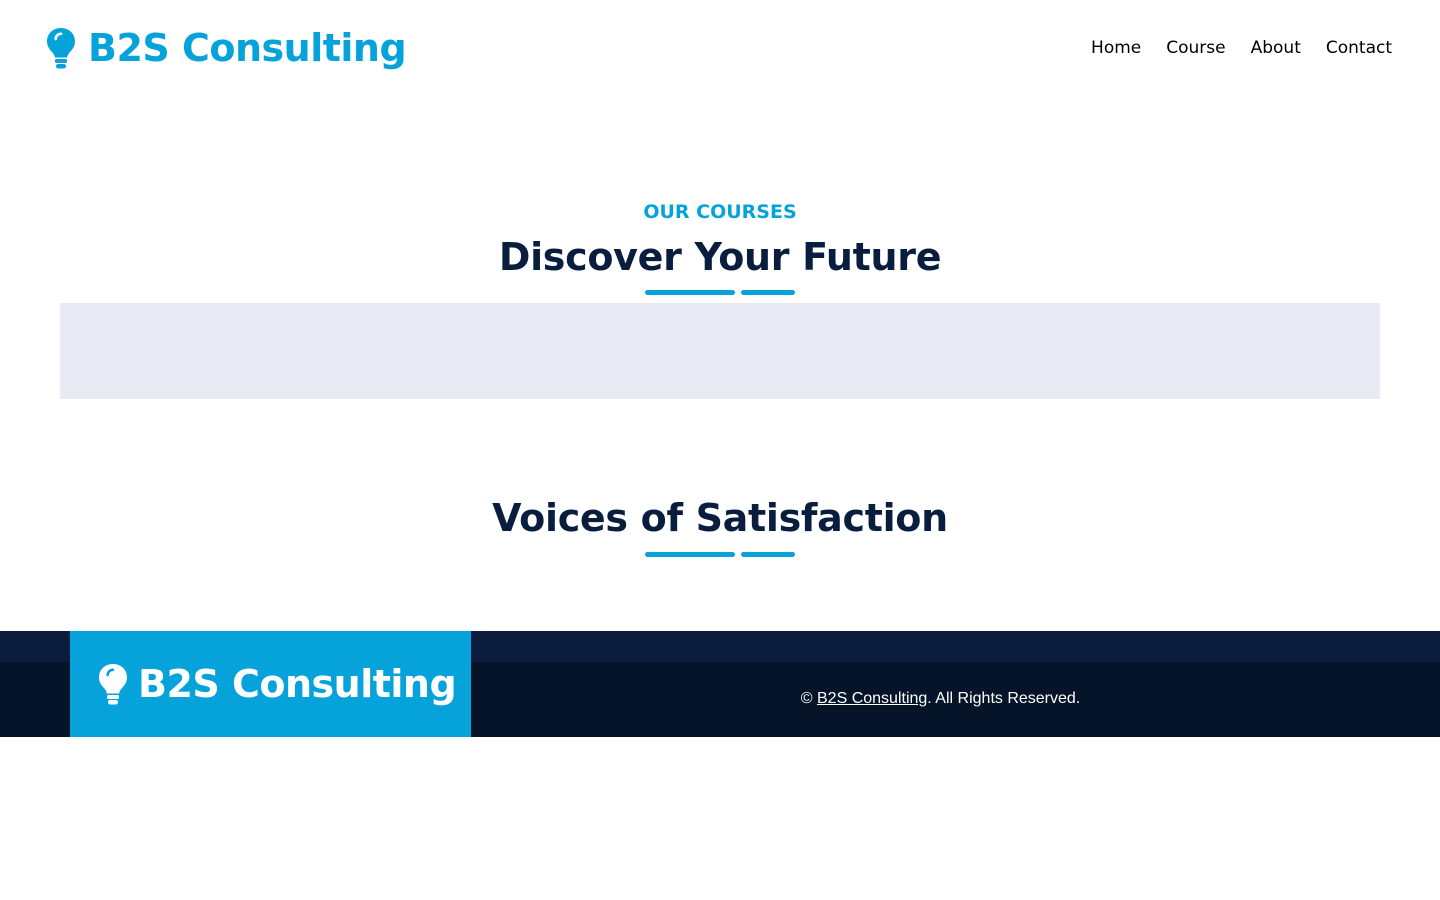 This screenshot has height=900, width=1440. I want to click on brand-name: B2S Consulting, so click(247, 48).